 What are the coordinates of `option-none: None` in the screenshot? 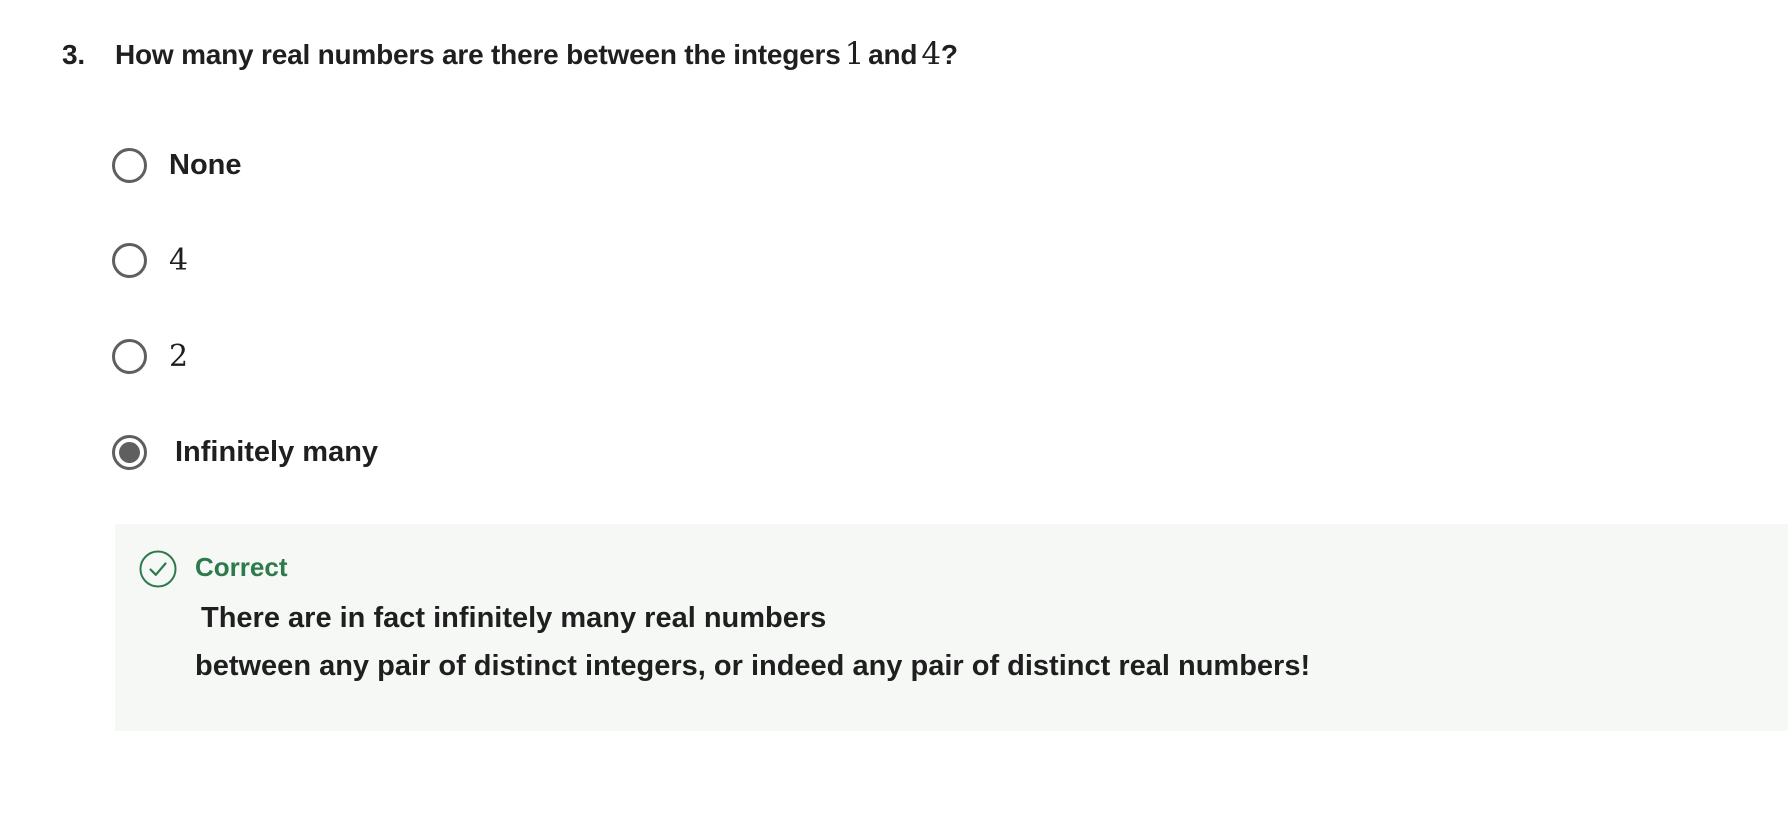 It's located at (177, 165).